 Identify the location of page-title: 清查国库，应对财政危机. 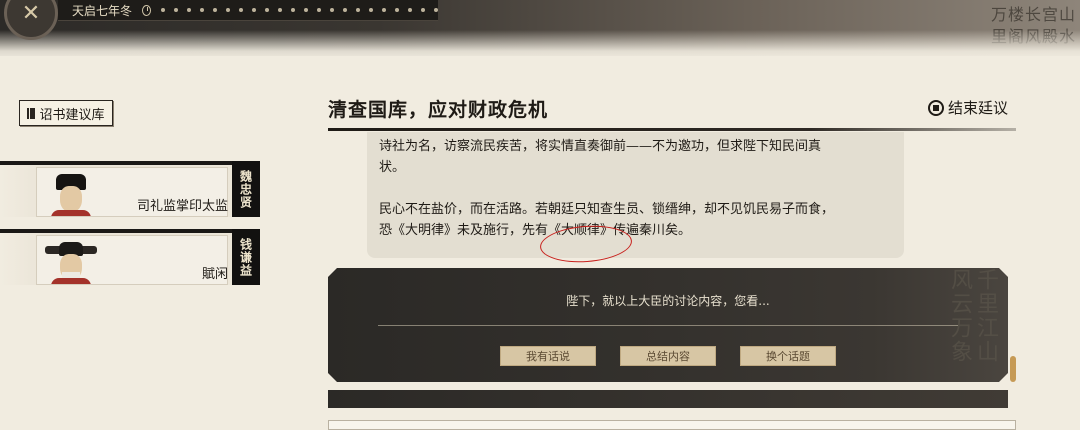
(438, 110).